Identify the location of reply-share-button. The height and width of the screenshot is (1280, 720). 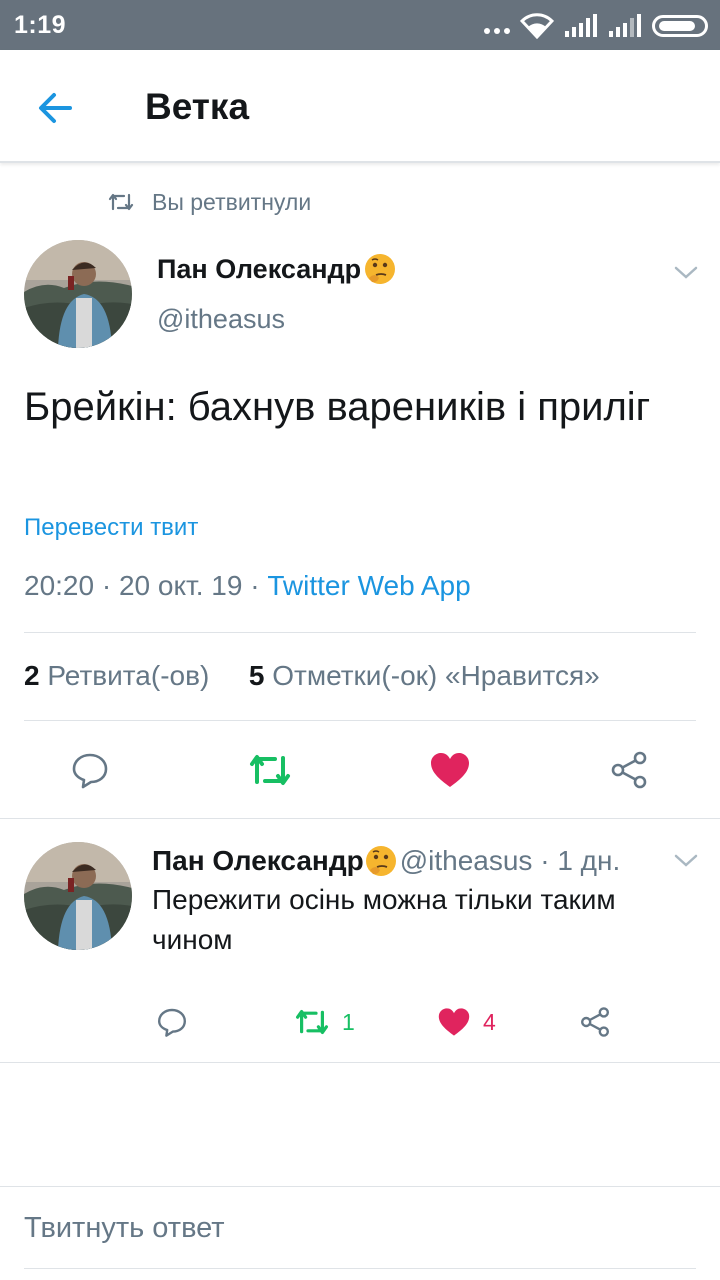
(595, 1022).